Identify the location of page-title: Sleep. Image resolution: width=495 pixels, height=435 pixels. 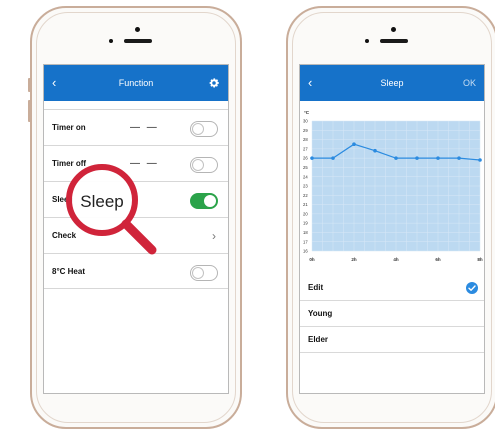
(392, 83).